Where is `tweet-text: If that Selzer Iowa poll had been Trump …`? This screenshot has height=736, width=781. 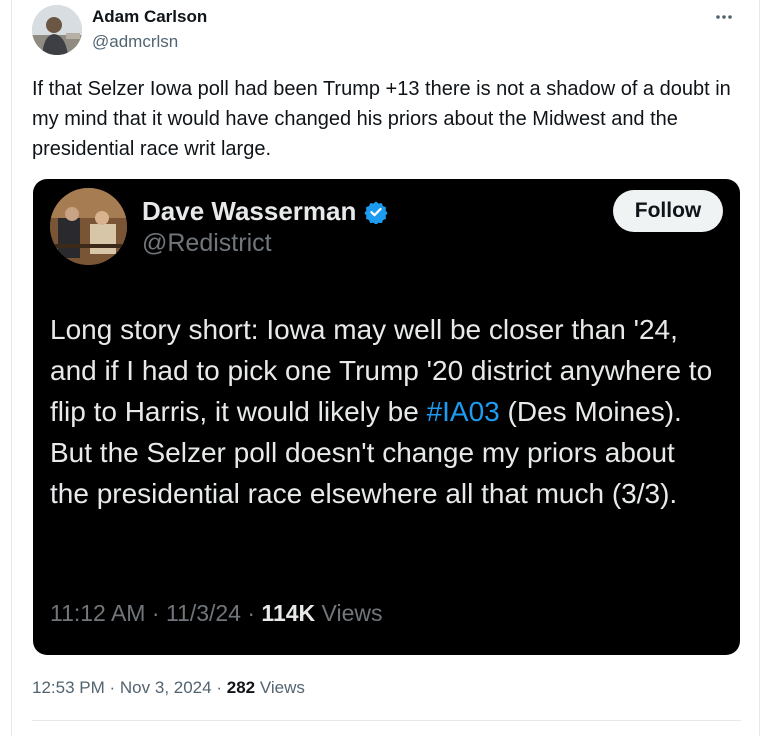
tweet-text: If that Selzer Iowa poll had been Trump … is located at coordinates (381, 119).